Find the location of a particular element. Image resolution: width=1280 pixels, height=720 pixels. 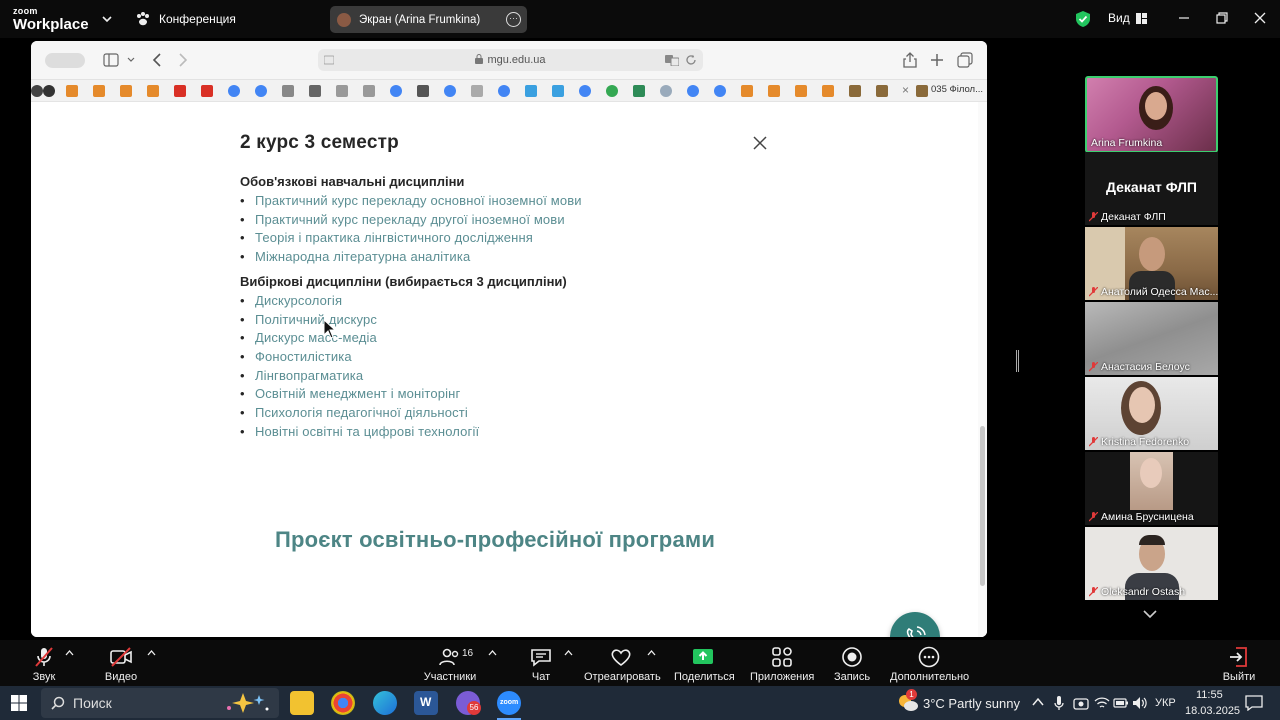

battery-icon is located at coordinates (1121, 703).